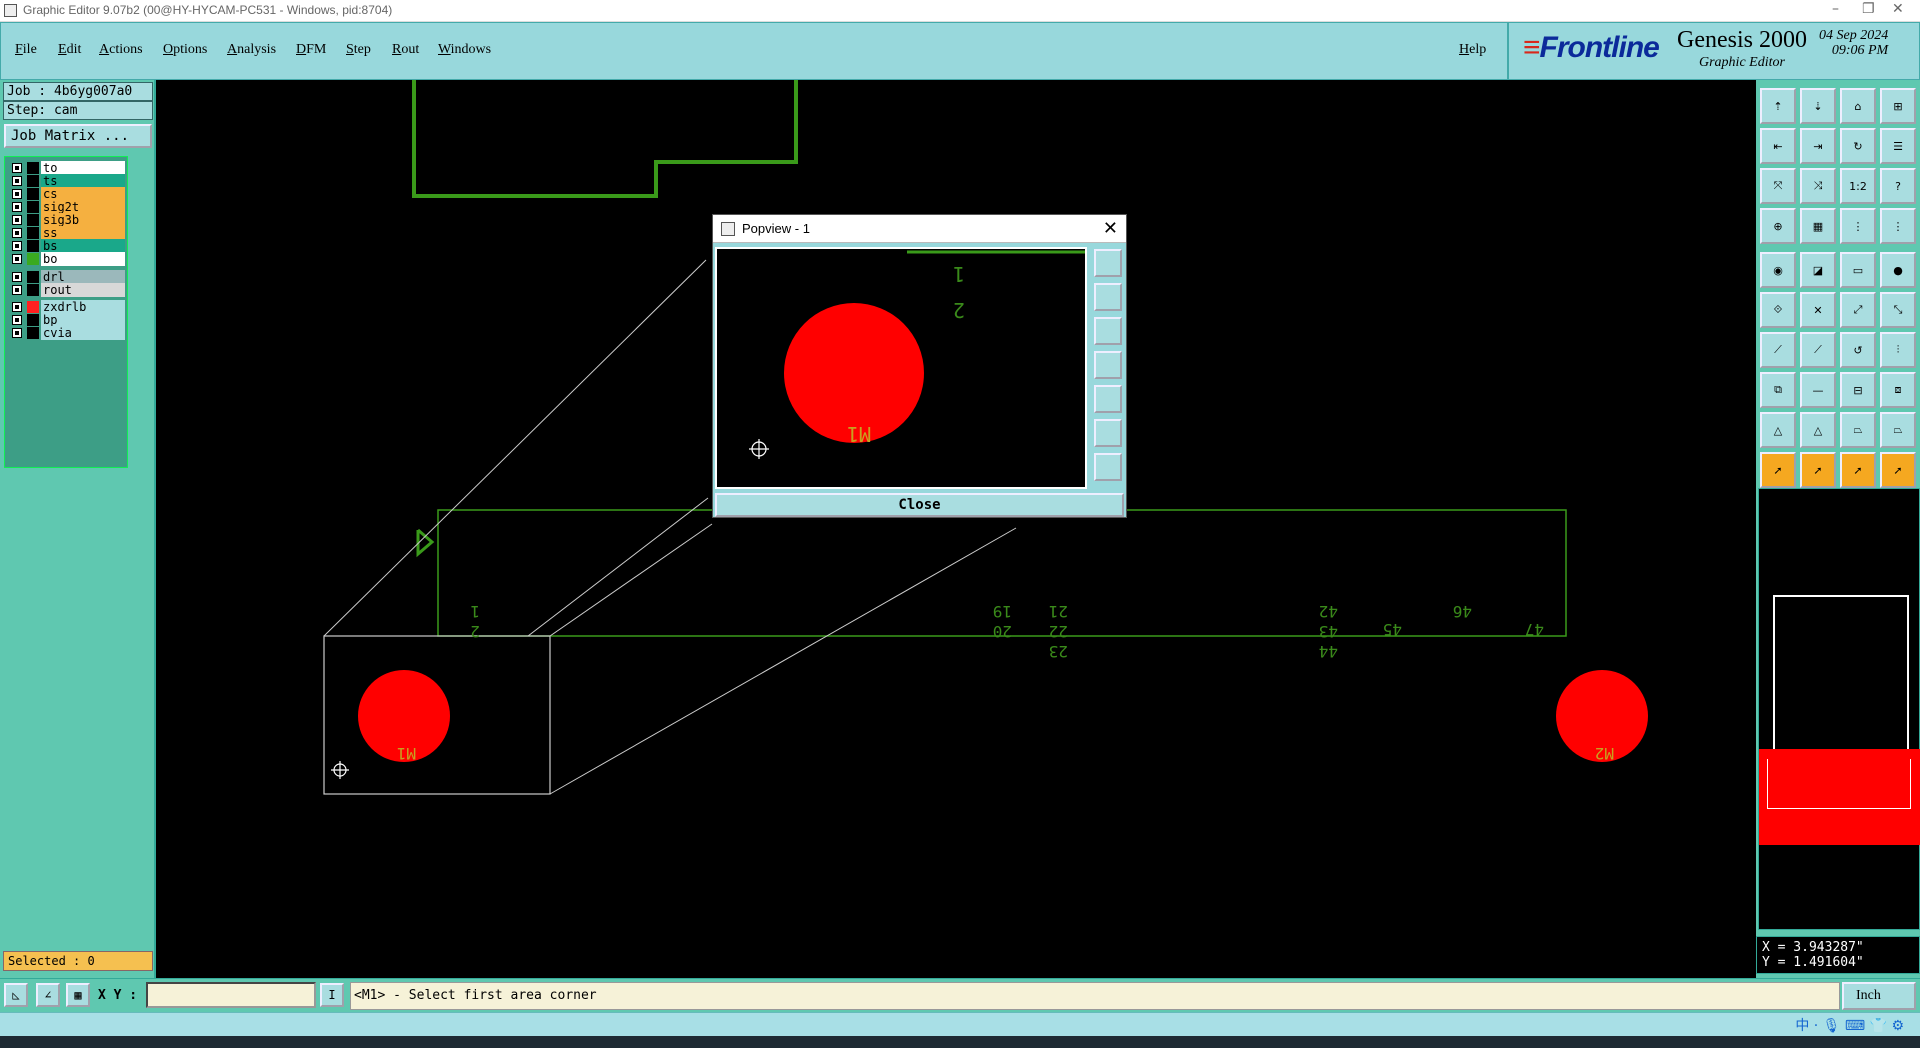  What do you see at coordinates (1108, 433) in the screenshot?
I see `popview-zoom-out-icon` at bounding box center [1108, 433].